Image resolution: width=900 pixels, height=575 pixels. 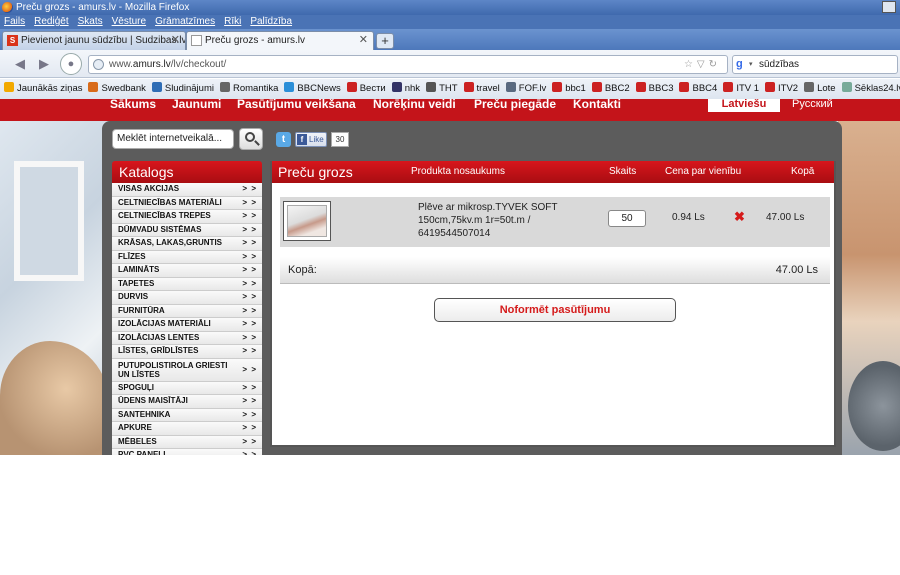 I want to click on catalog-item-label: MĒBELES, so click(x=137, y=441).